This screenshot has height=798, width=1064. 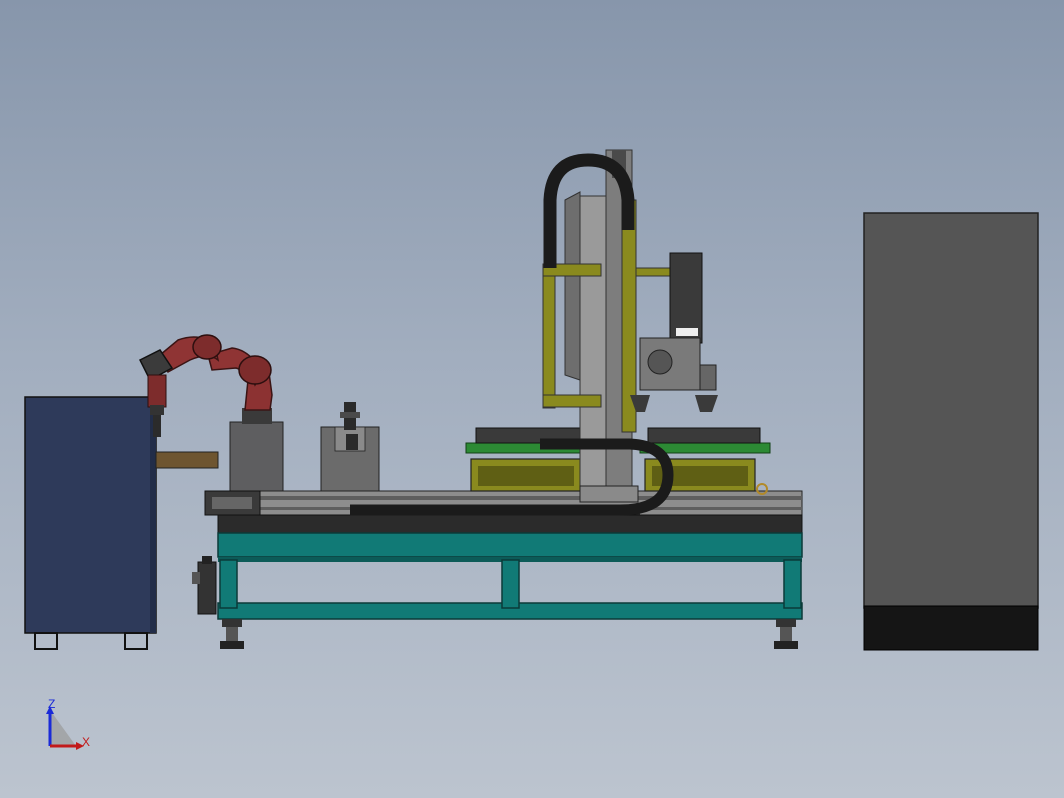 I want to click on x-axis-label: X, so click(x=86, y=742).